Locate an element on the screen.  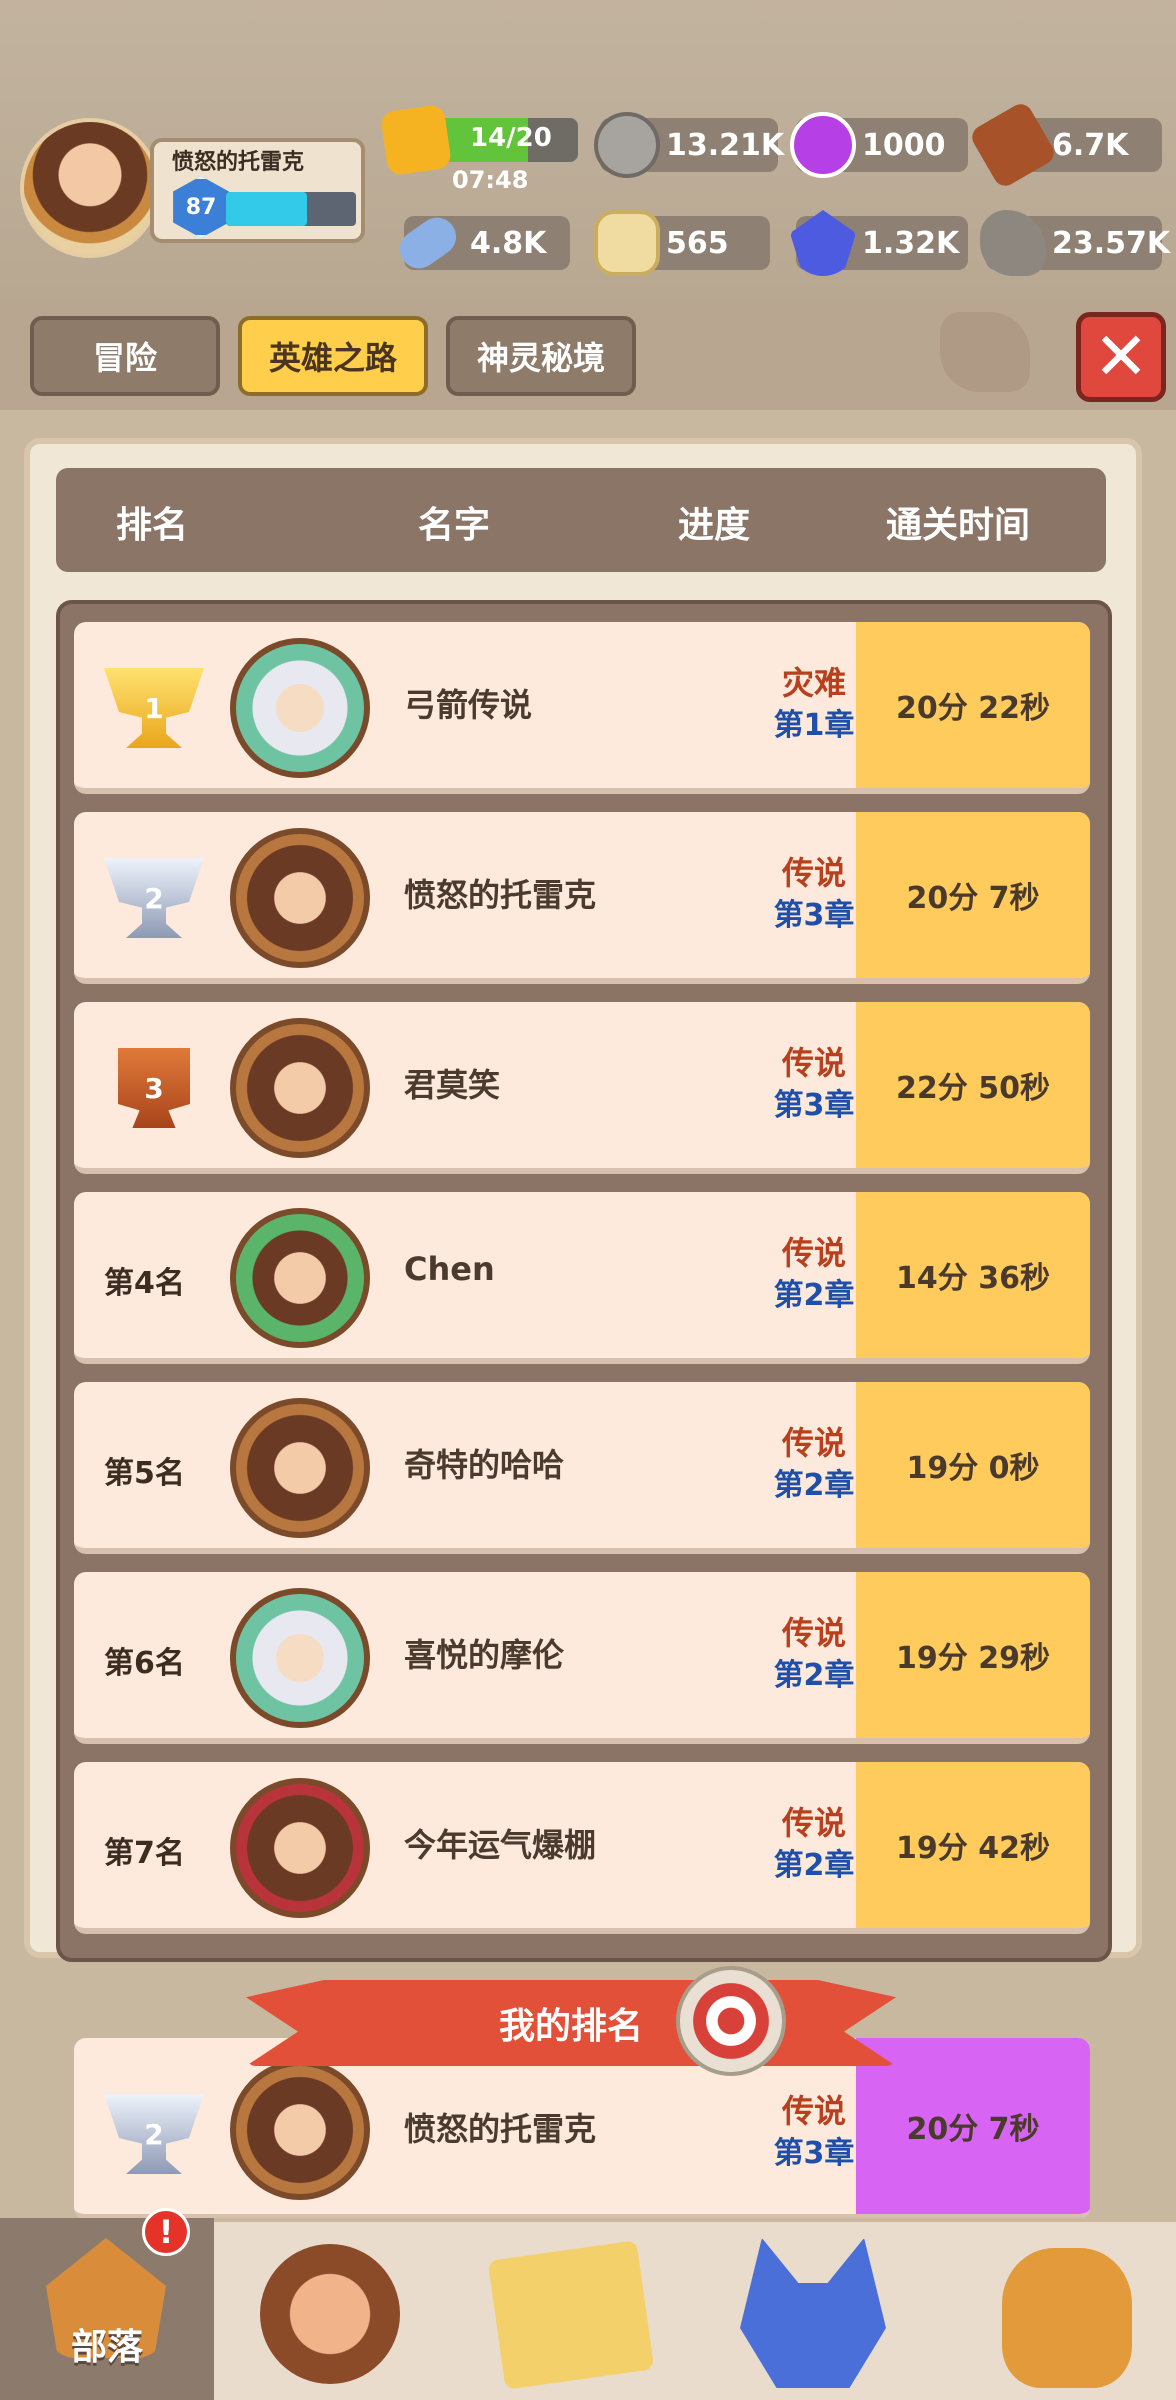
resource-wood: 6.7K is located at coordinates (1064, 145).